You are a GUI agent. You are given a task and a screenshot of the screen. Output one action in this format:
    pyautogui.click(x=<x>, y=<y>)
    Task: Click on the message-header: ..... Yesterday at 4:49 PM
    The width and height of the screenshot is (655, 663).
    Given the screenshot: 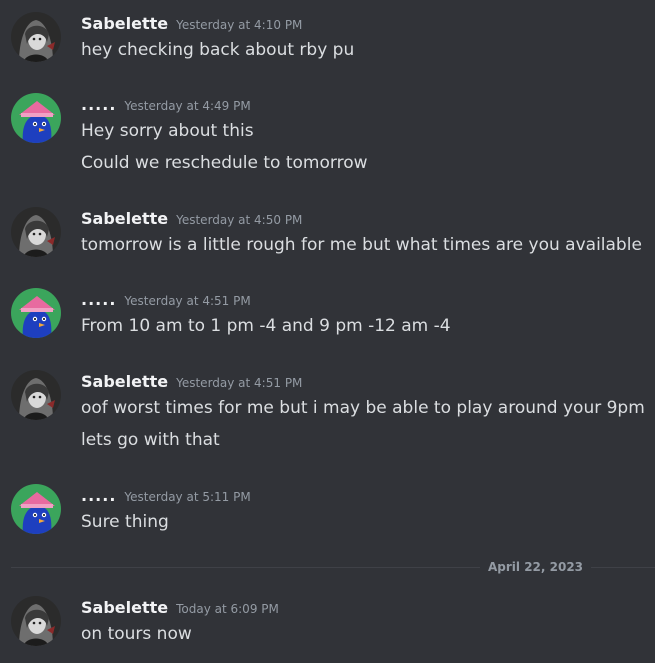 What is the action you would take?
    pyautogui.click(x=166, y=105)
    